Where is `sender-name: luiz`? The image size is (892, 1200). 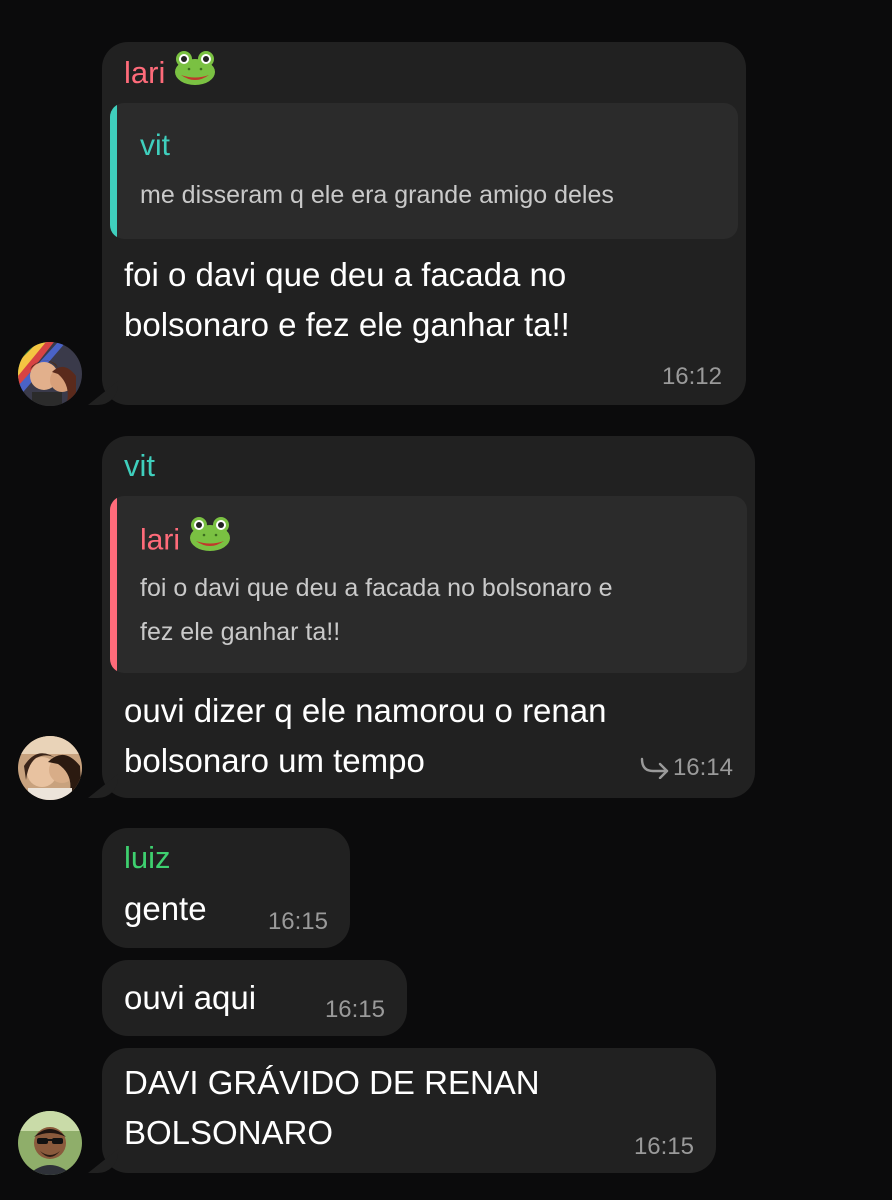 sender-name: luiz is located at coordinates (147, 858).